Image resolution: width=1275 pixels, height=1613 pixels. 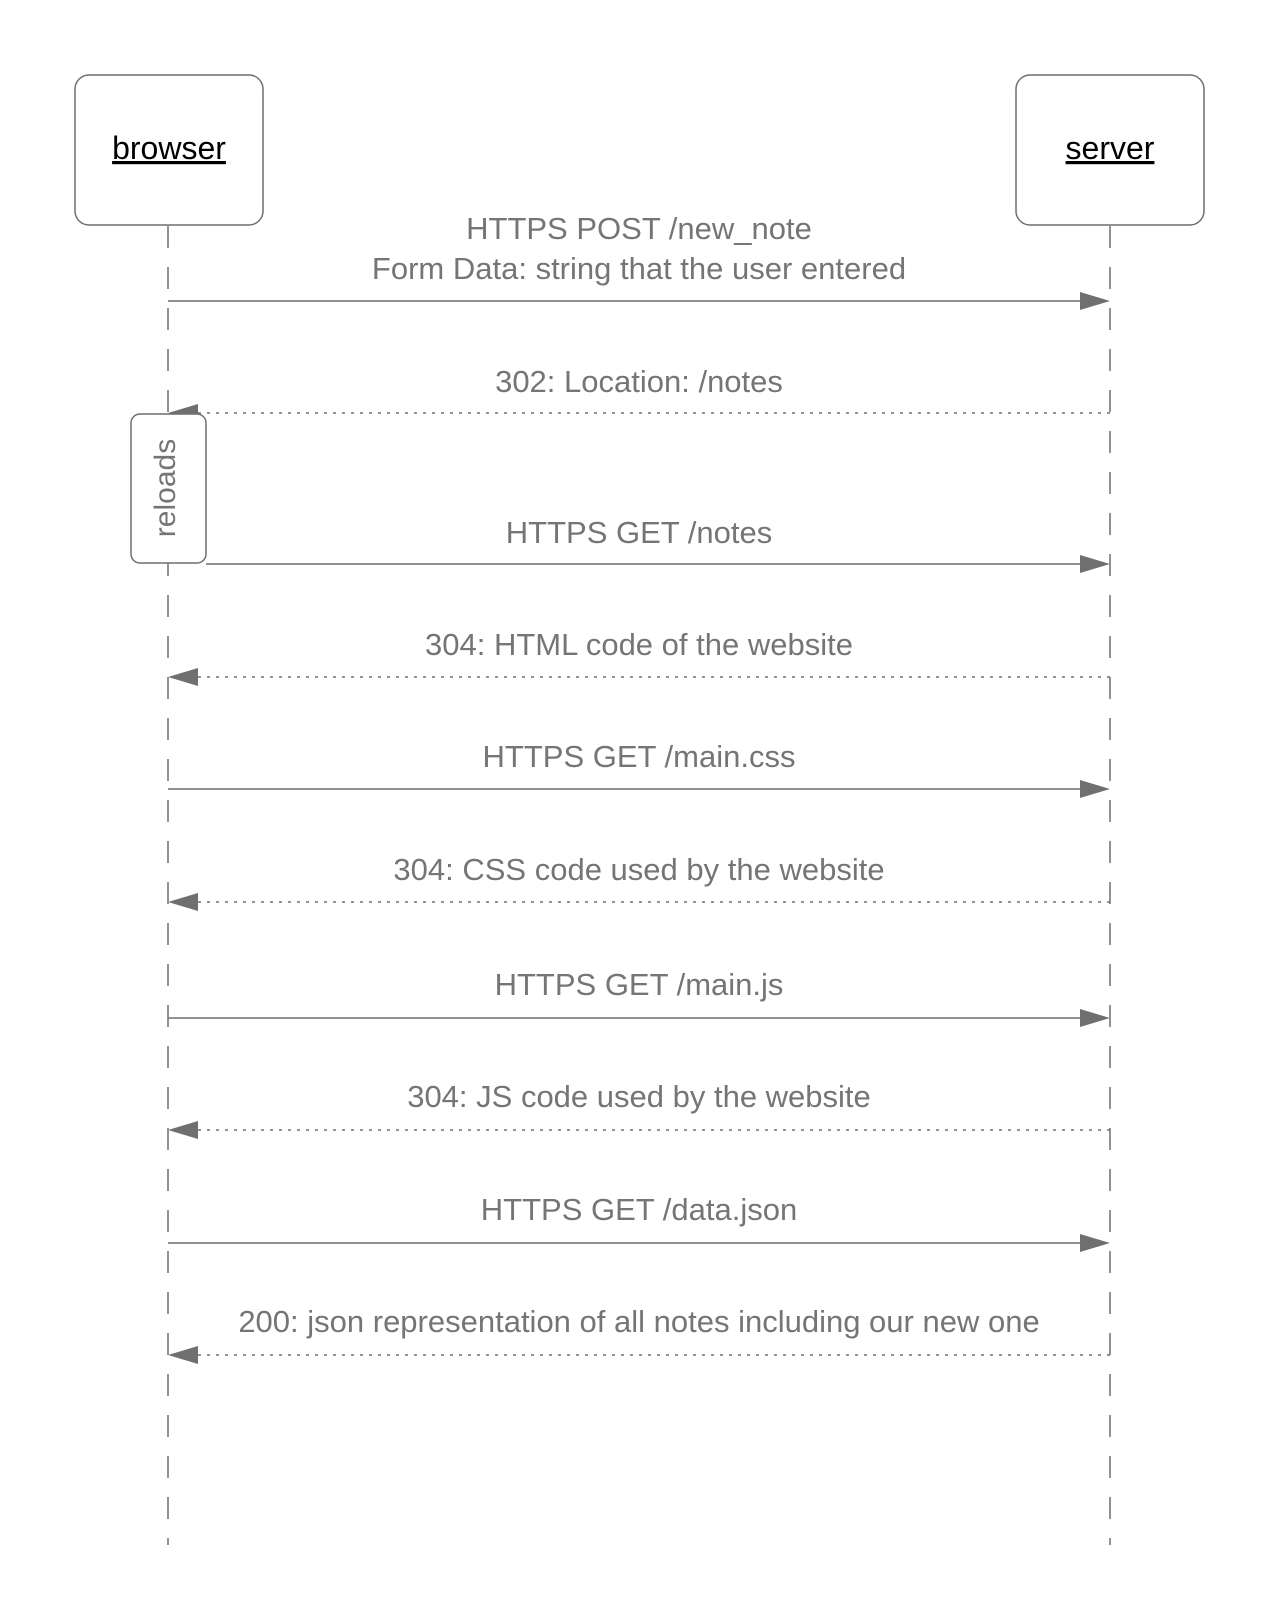 I want to click on message-get-main-css: HTTPS GET /main.css, so click(x=639, y=768).